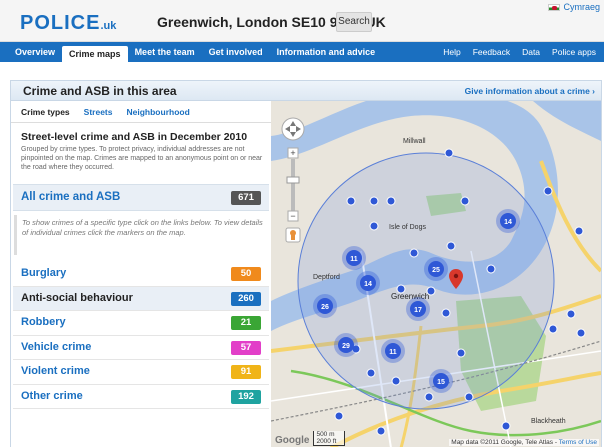 This screenshot has width=604, height=447. Describe the element at coordinates (293, 235) in the screenshot. I see `street-view-pegman-icon` at that location.